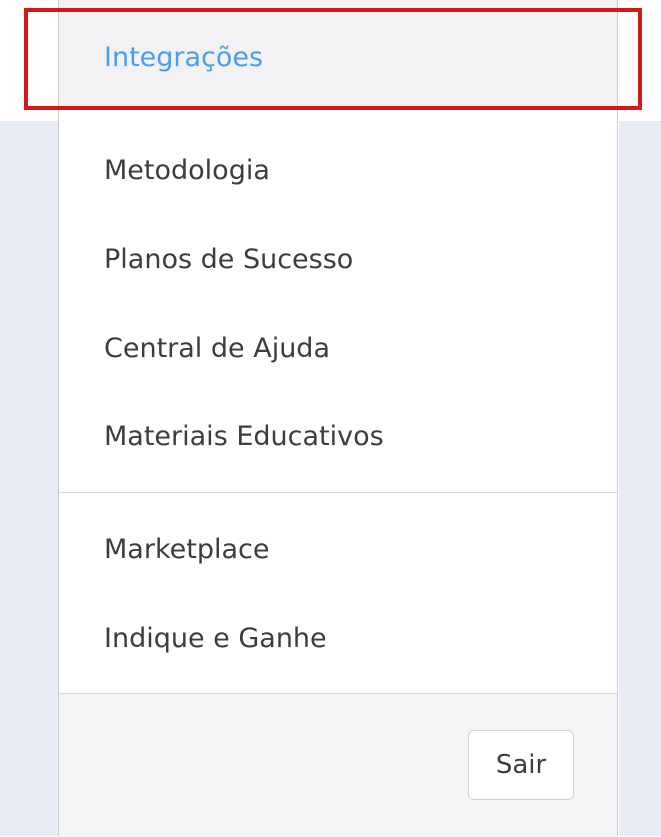  I want to click on menu-item-planos-de-sucesso: Planos de Sucesso, so click(228, 259).